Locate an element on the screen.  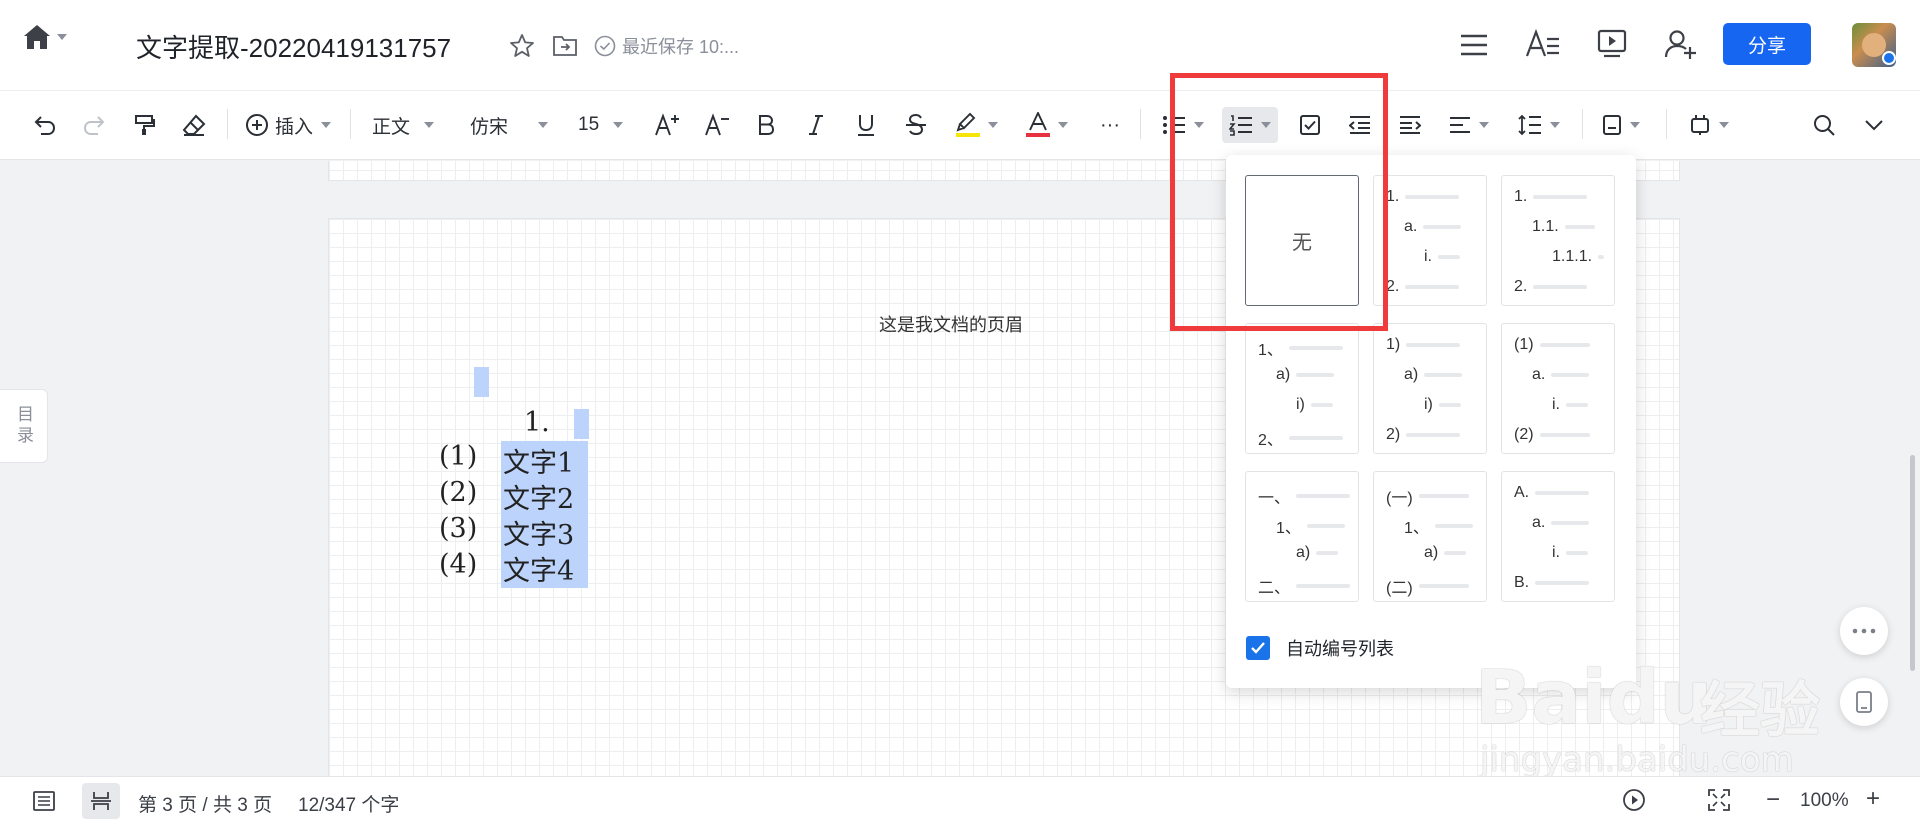
numbering-preview-label: 一、 is located at coordinates (1274, 498).